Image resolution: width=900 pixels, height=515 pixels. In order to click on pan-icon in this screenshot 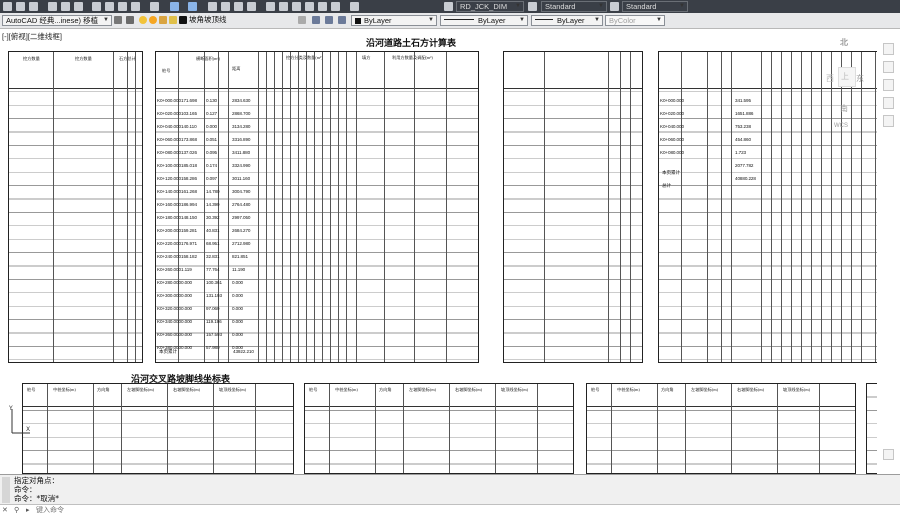, I will do `click(212, 6)`.